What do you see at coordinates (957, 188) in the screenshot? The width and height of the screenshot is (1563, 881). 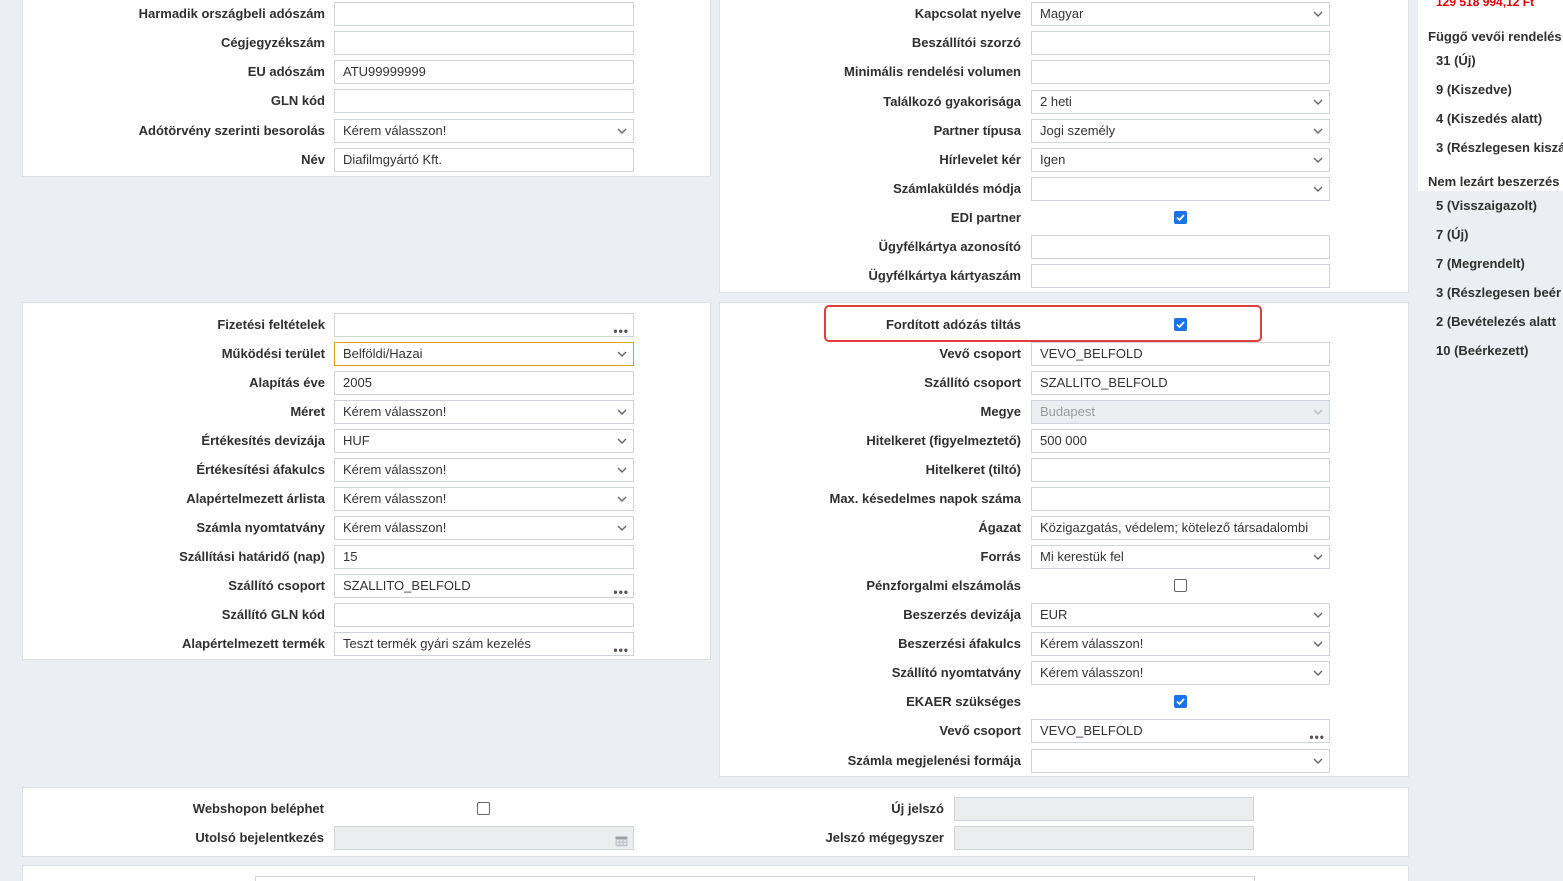 I see `invoice-sending-label: Számlaküldés módja` at bounding box center [957, 188].